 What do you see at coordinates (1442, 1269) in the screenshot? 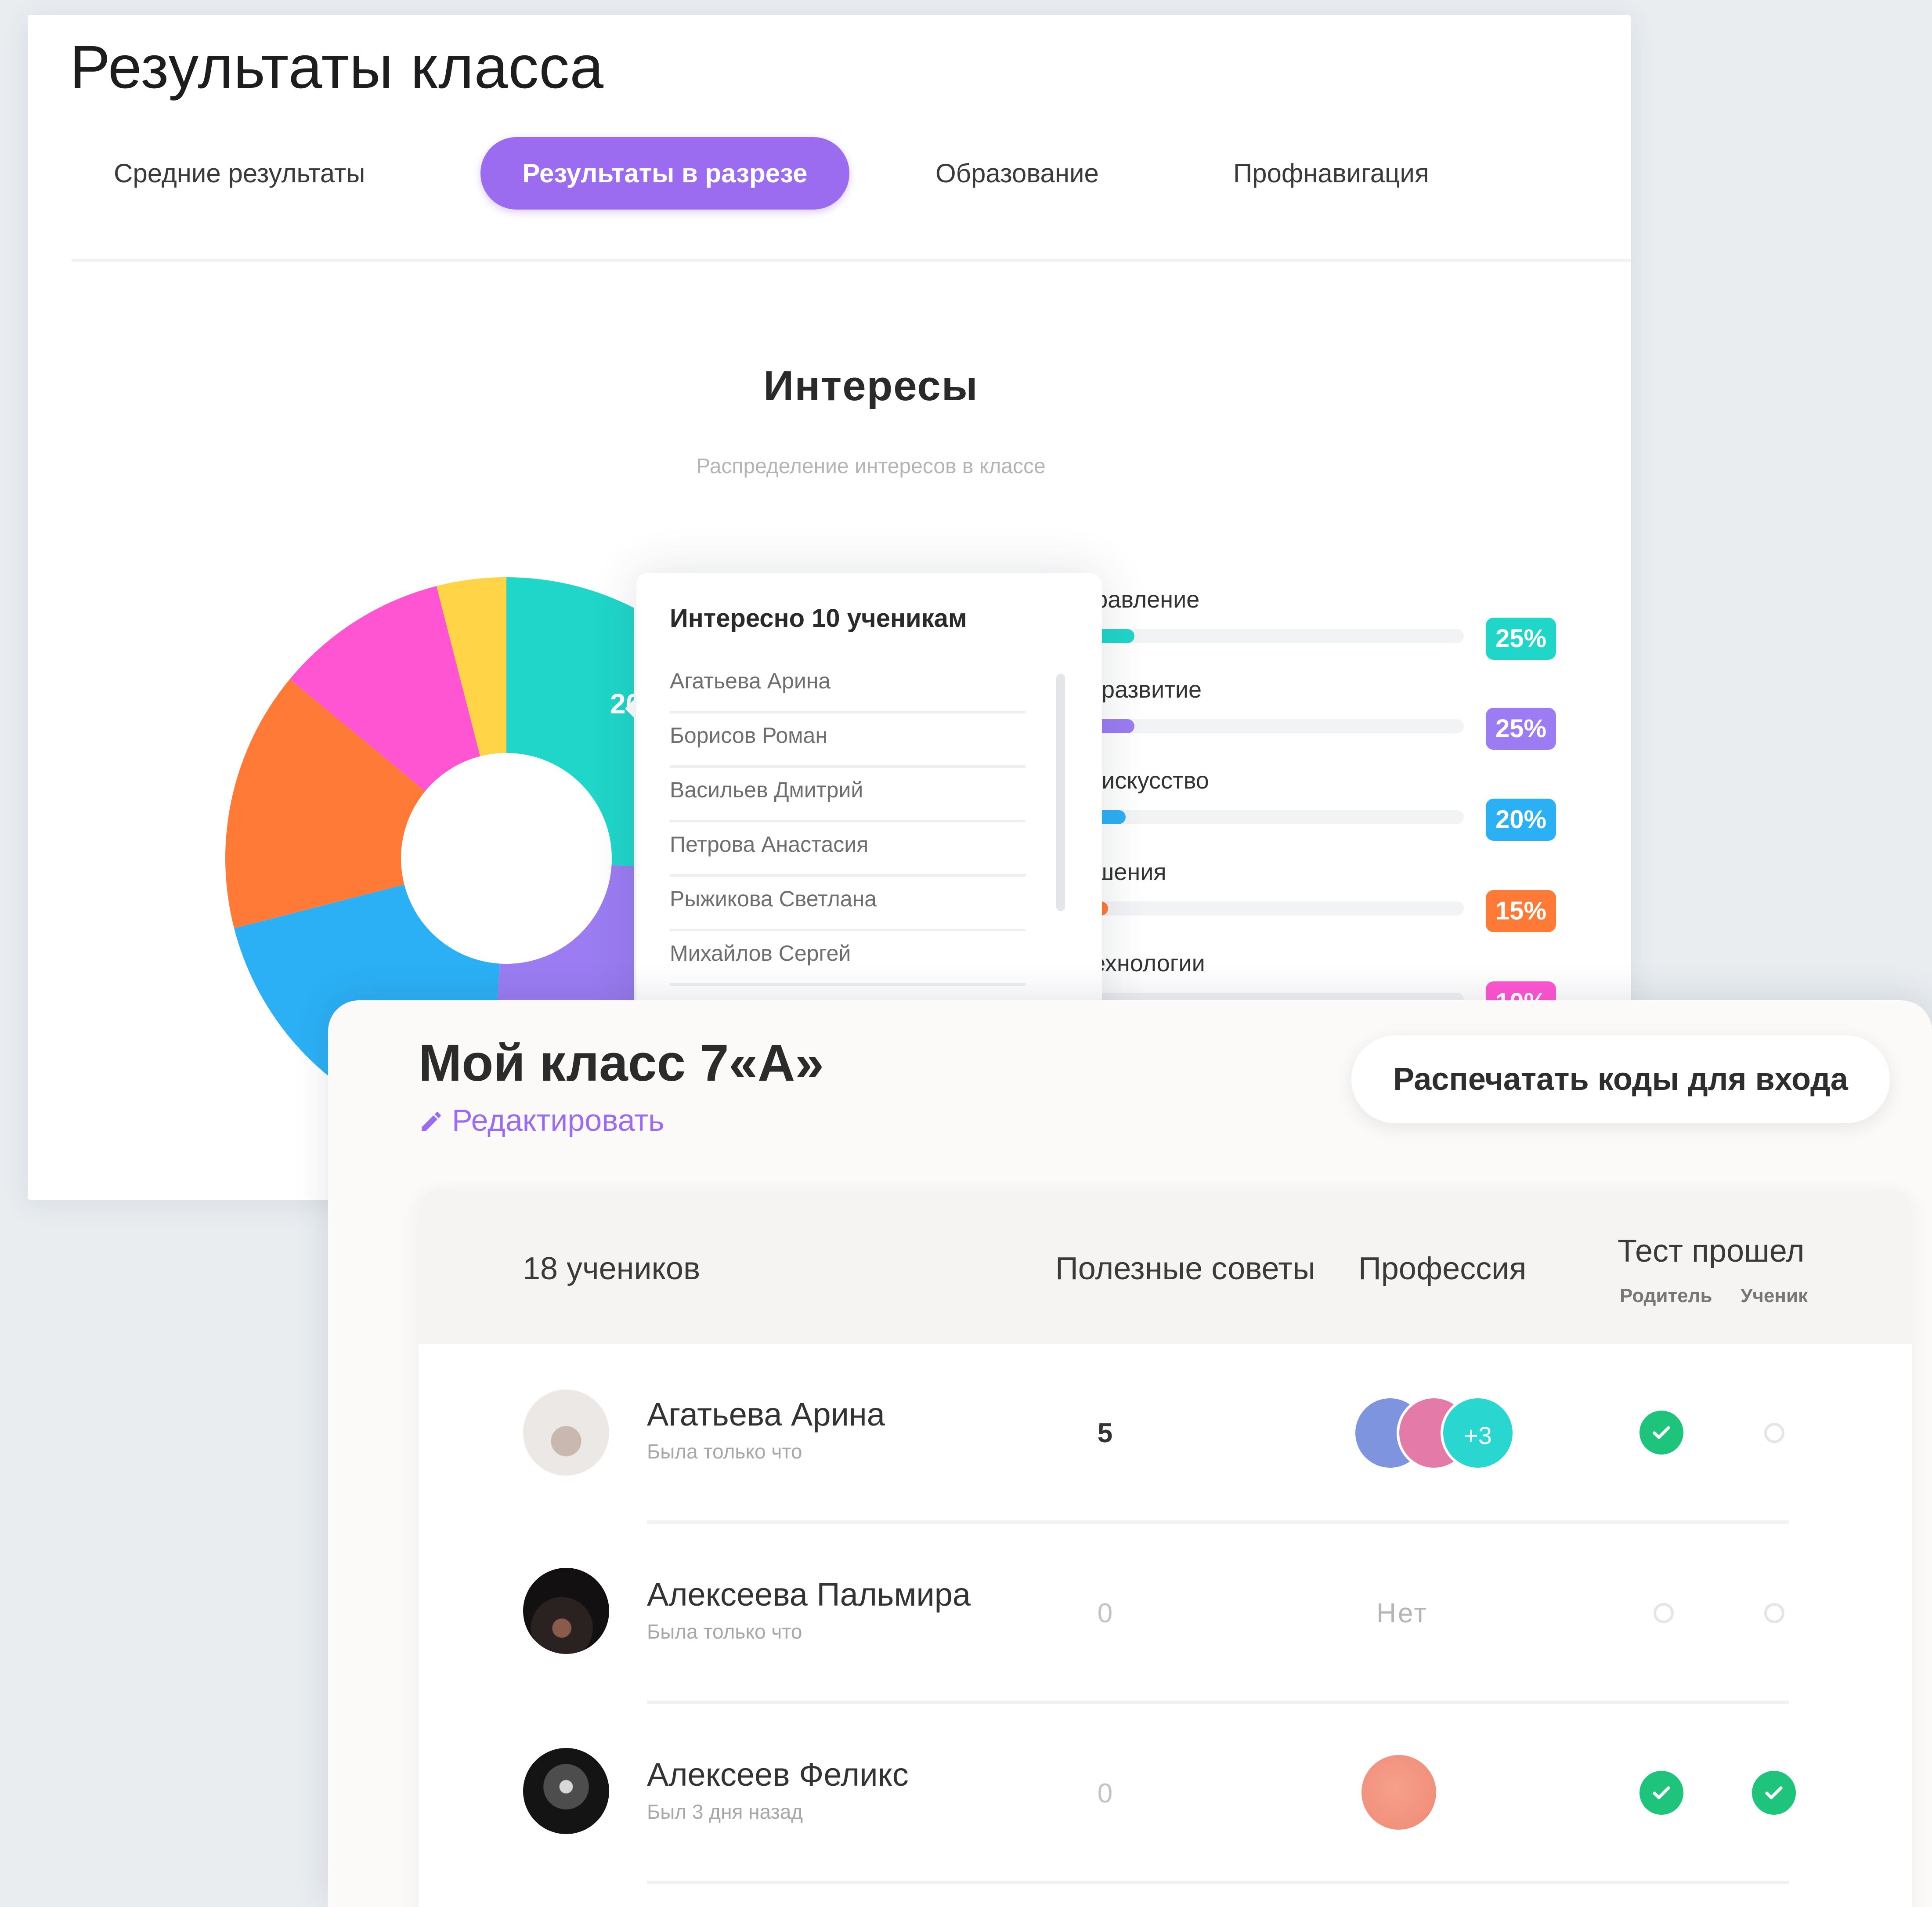
I see `column-profession: Профессия` at bounding box center [1442, 1269].